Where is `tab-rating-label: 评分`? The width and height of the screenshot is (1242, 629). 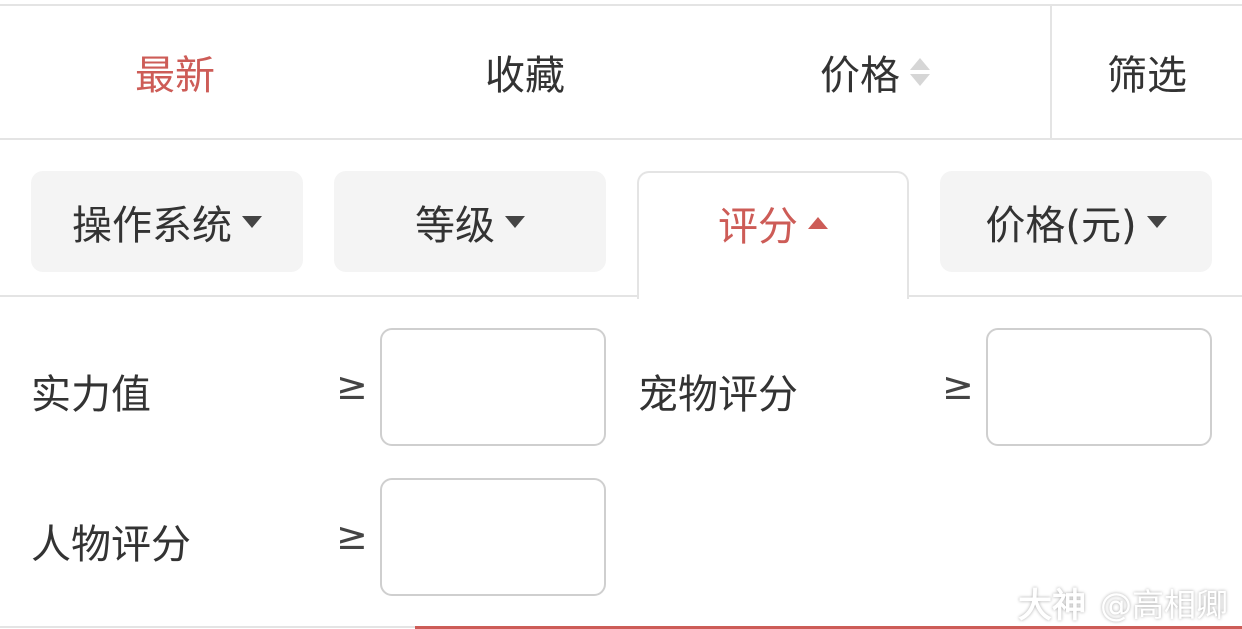 tab-rating-label: 评分 is located at coordinates (758, 226).